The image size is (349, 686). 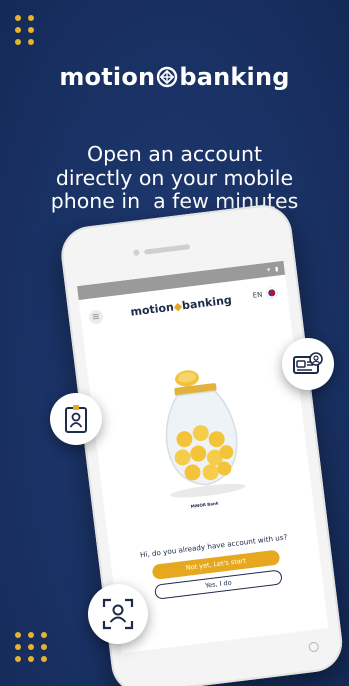 What do you see at coordinates (271, 293) in the screenshot?
I see `uk-flag-icon` at bounding box center [271, 293].